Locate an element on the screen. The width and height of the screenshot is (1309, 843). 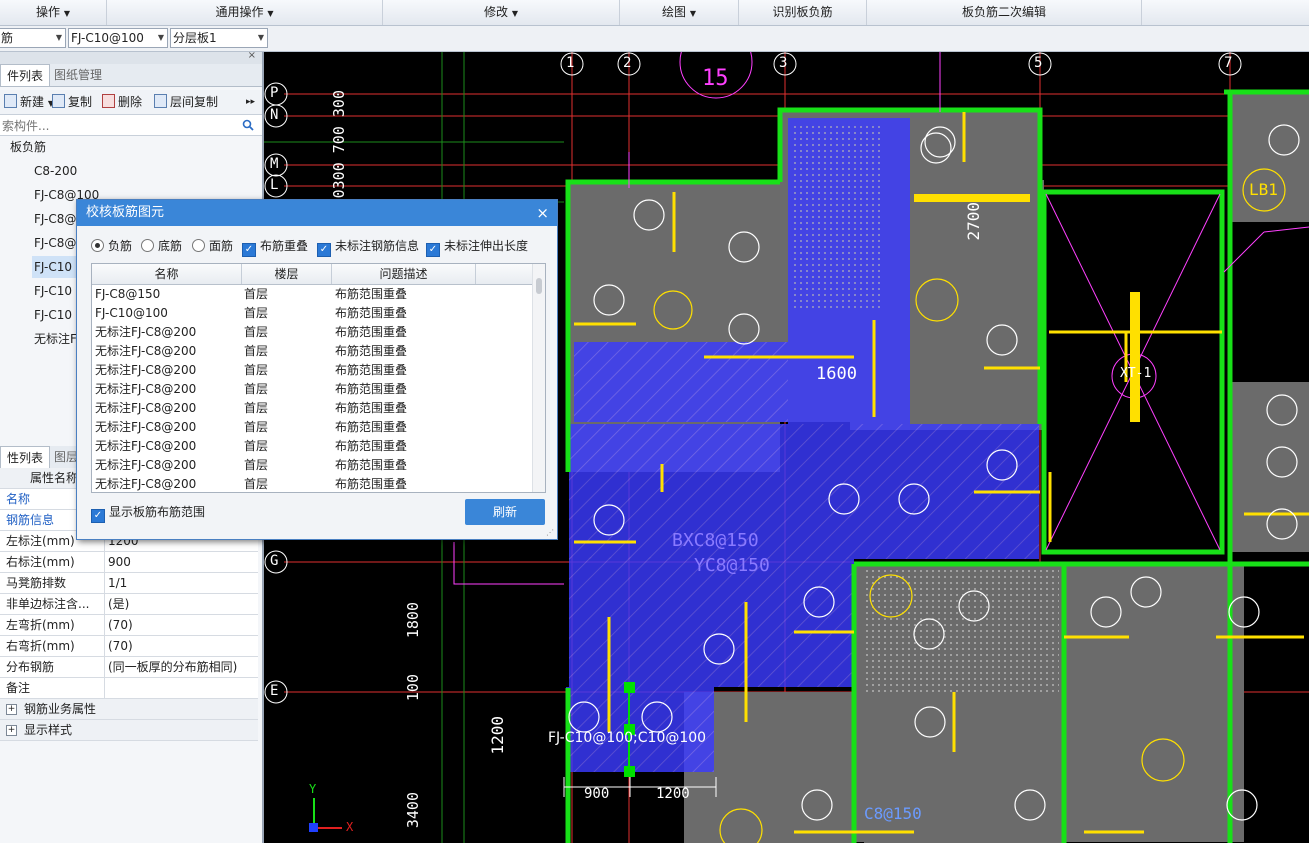
property-row: 分布钢筋 (同一板厚的分布筋相同) is located at coordinates (129, 667).